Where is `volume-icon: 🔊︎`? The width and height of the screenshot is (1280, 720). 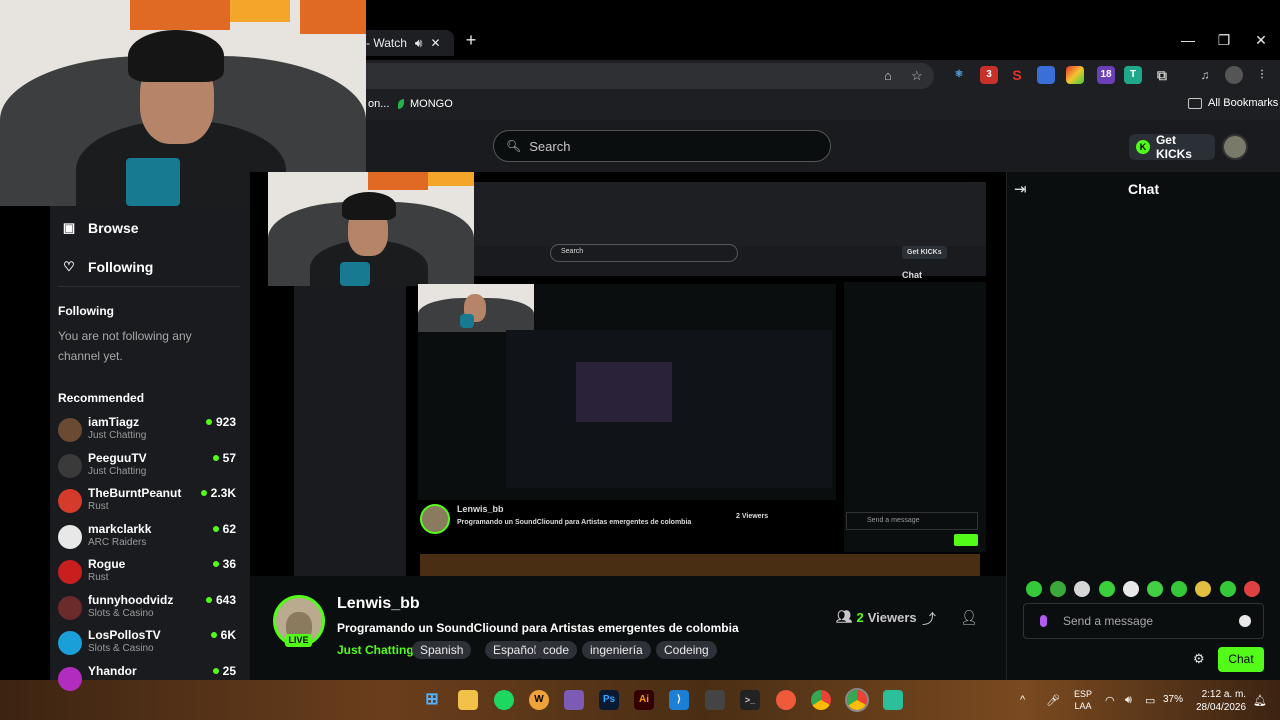 volume-icon: 🔊︎ is located at coordinates (1128, 700).